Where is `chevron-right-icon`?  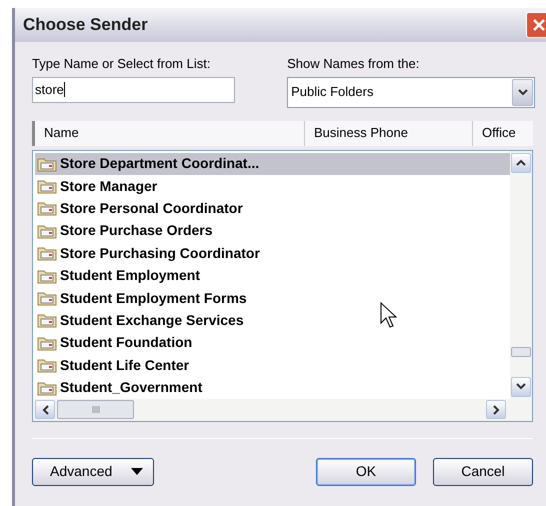 chevron-right-icon is located at coordinates (496, 409).